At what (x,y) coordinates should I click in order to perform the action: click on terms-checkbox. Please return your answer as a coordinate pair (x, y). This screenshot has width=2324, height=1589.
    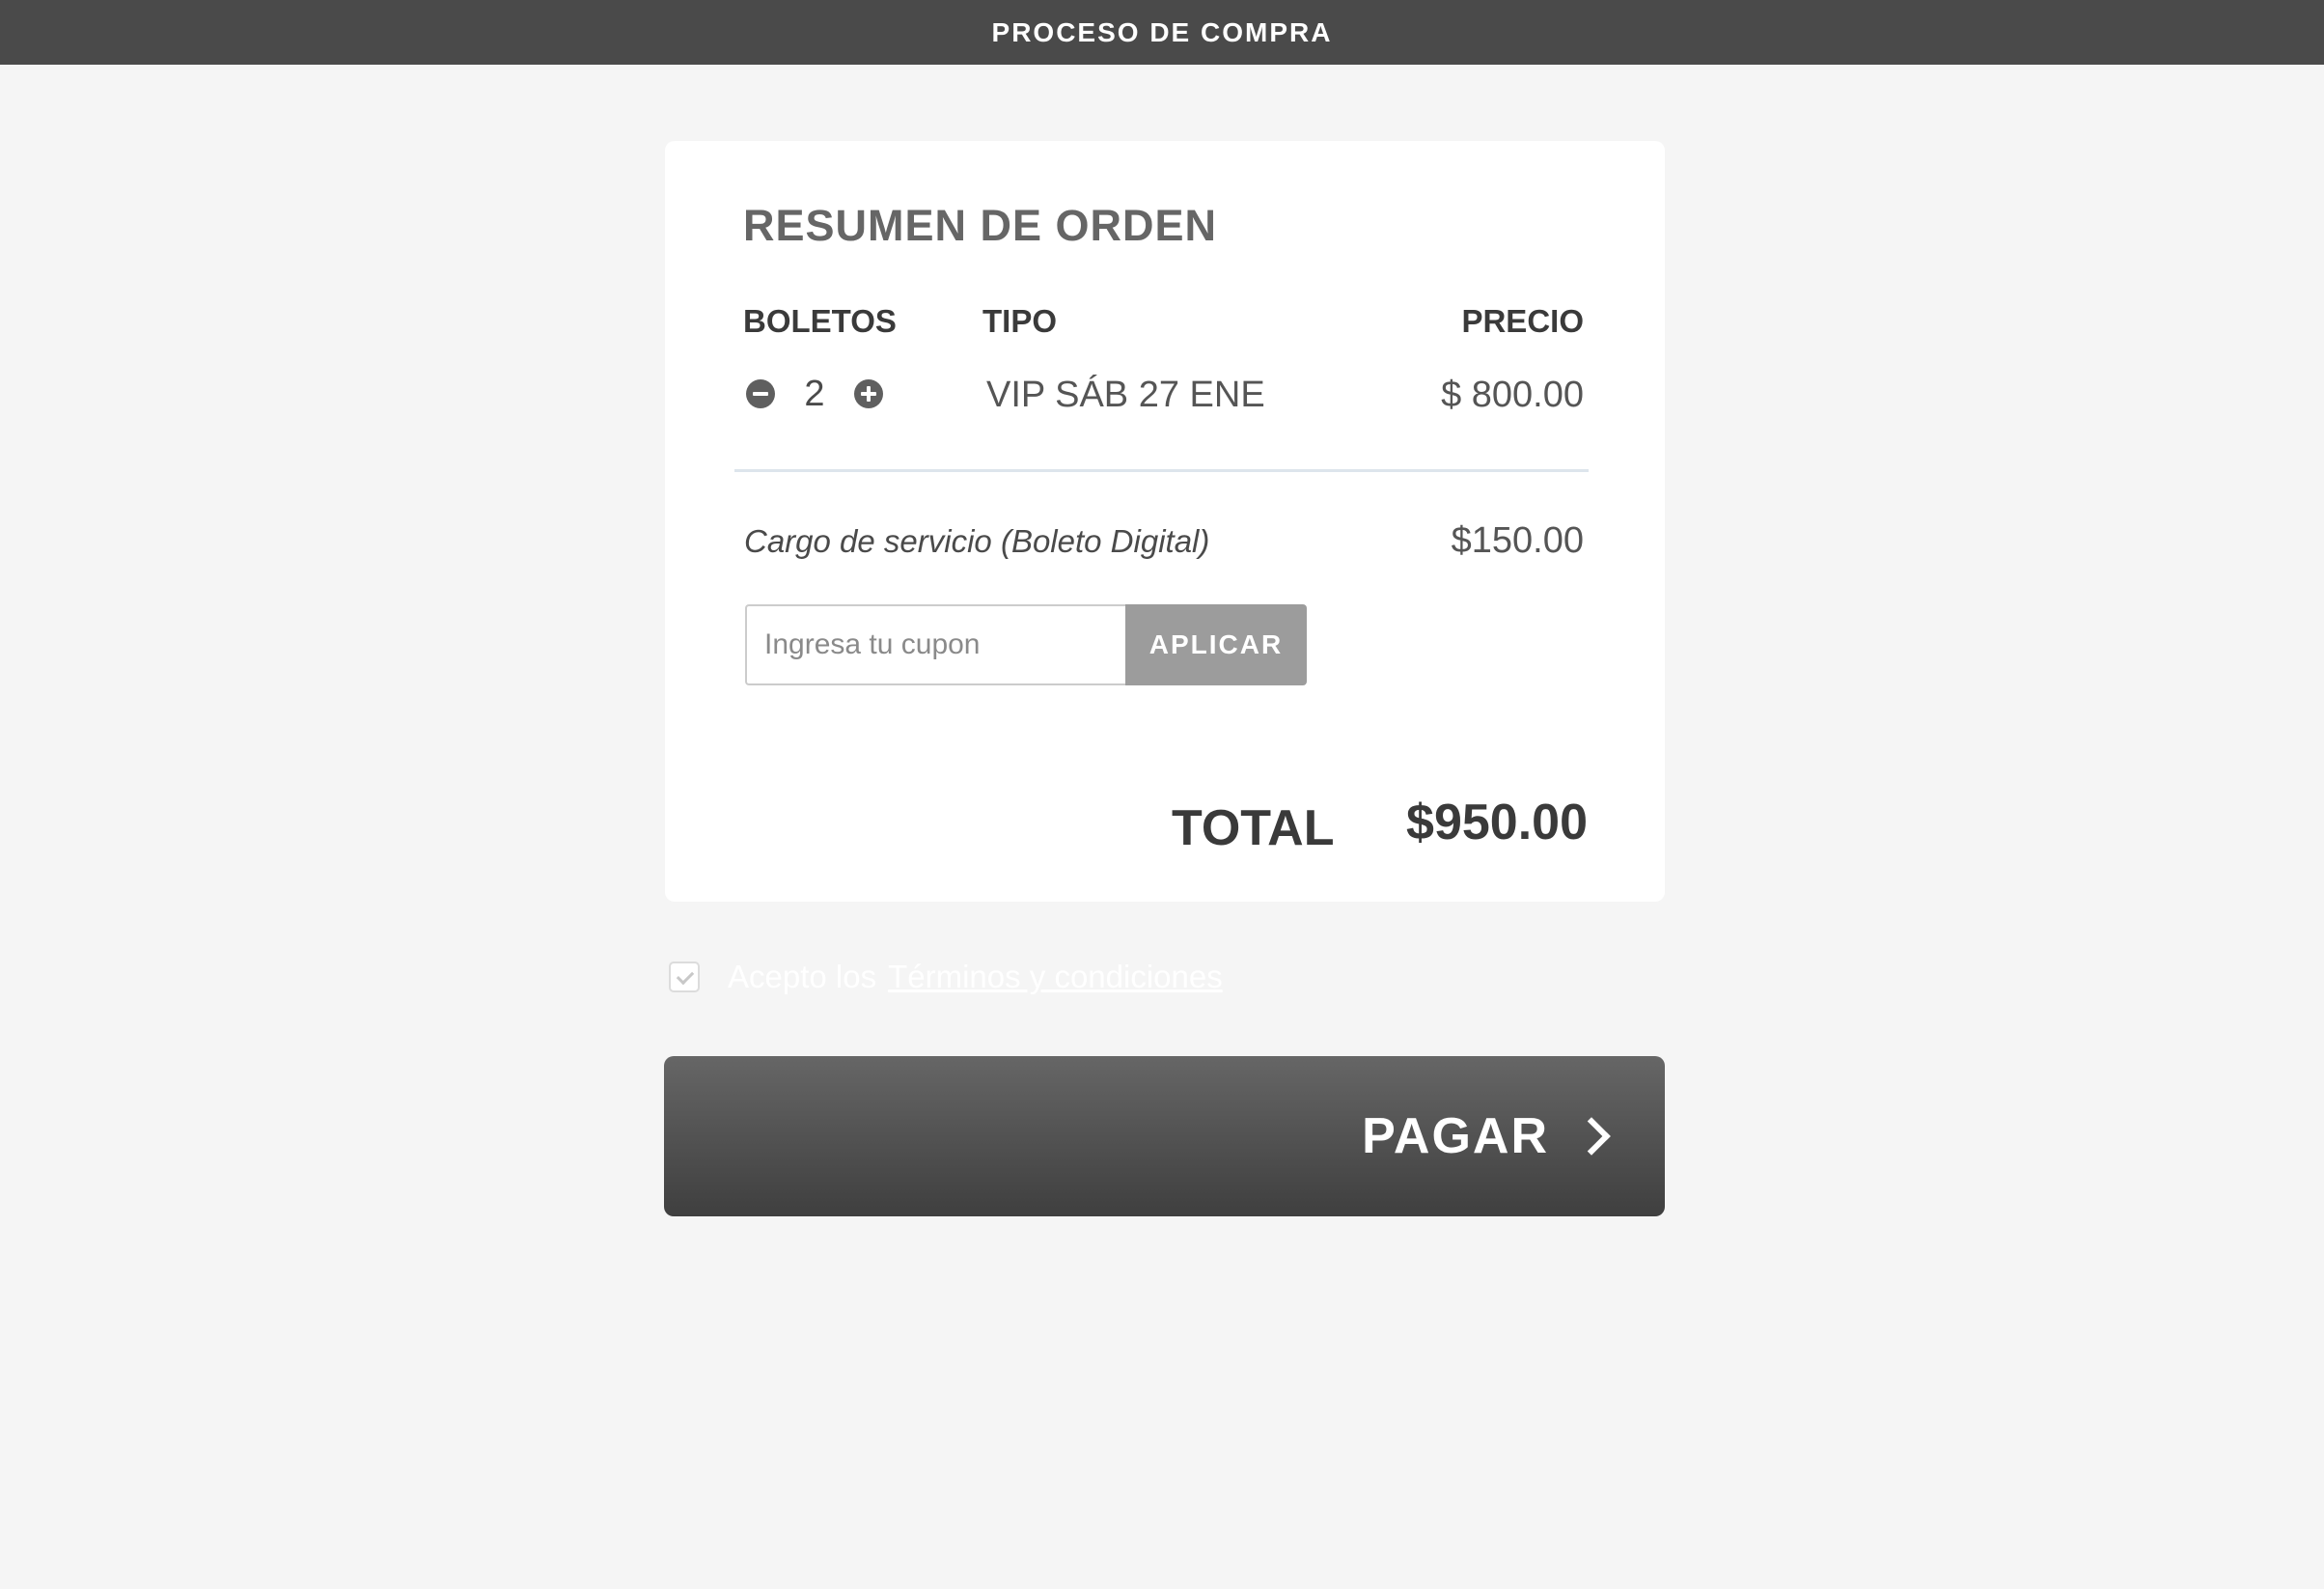
    Looking at the image, I should click on (684, 977).